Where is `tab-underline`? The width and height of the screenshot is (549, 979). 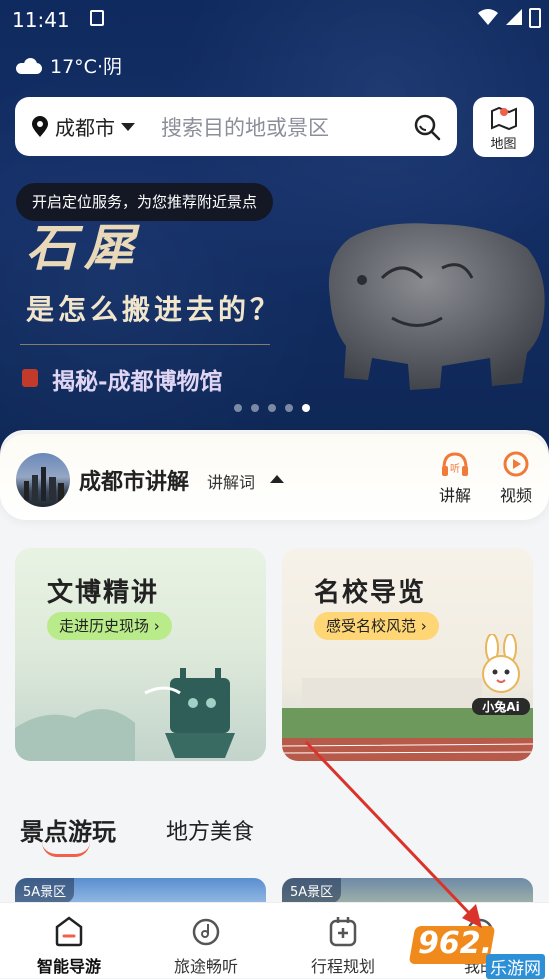 tab-underline is located at coordinates (66, 849).